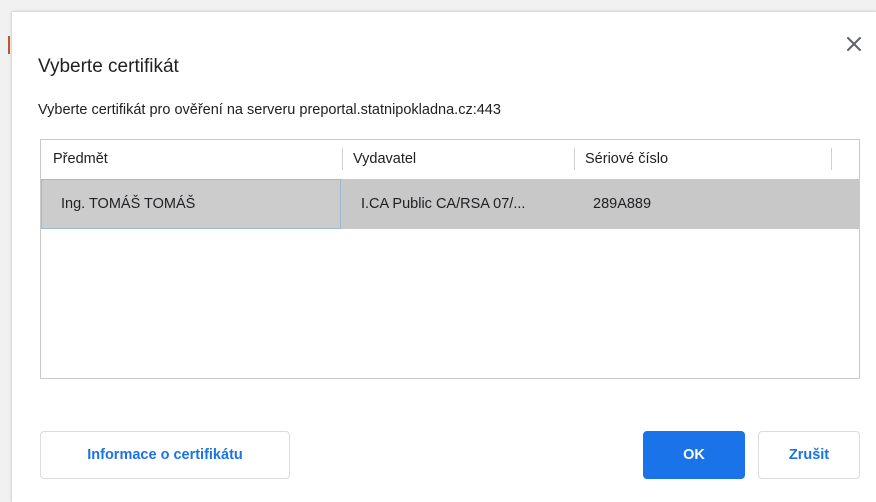 This screenshot has width=876, height=502. What do you see at coordinates (694, 455) in the screenshot?
I see `ok-button: OK` at bounding box center [694, 455].